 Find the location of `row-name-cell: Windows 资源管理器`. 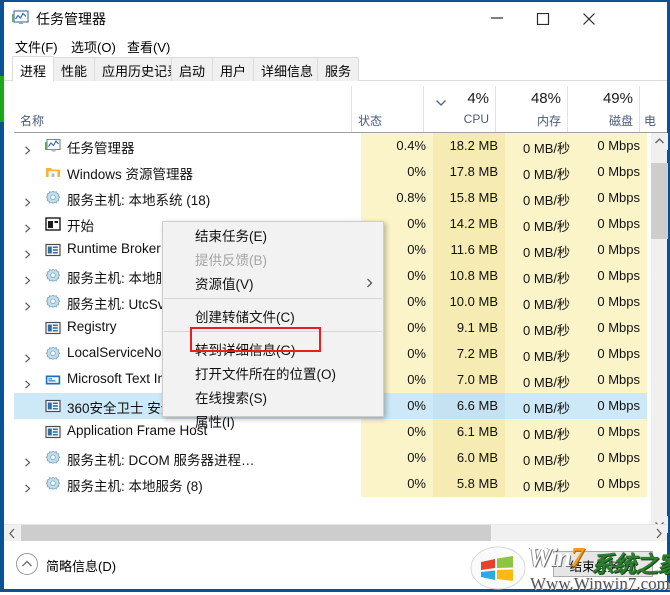

row-name-cell: Windows 资源管理器 is located at coordinates (186, 172).